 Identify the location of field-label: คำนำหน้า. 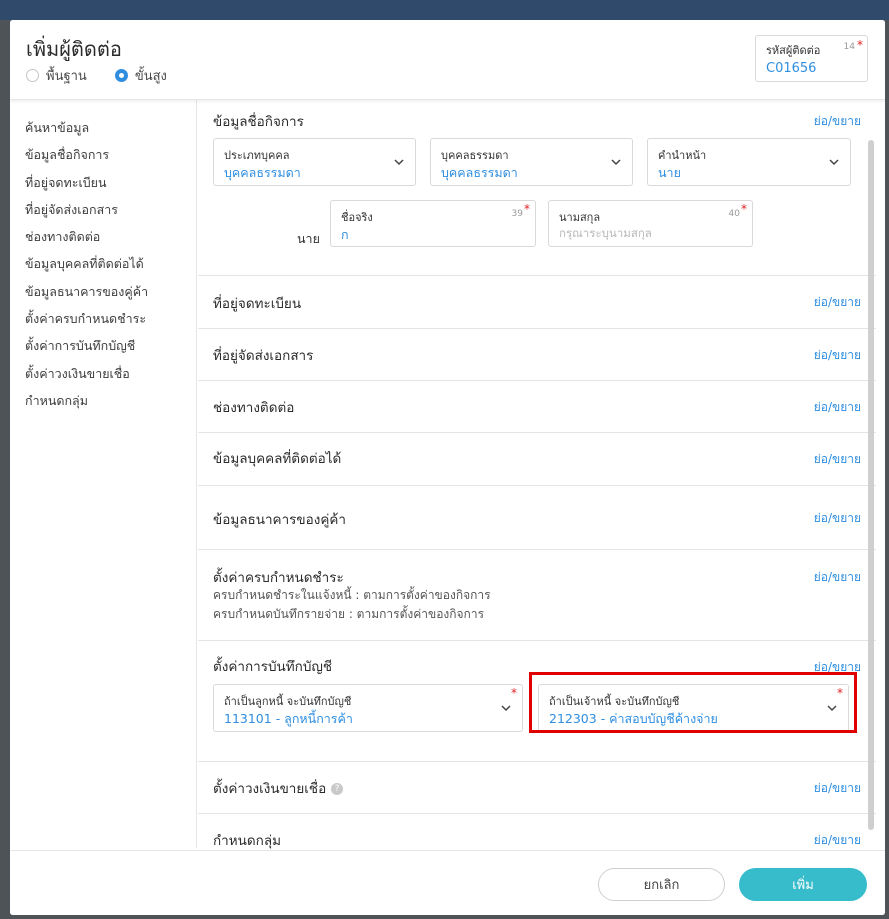
(682, 155).